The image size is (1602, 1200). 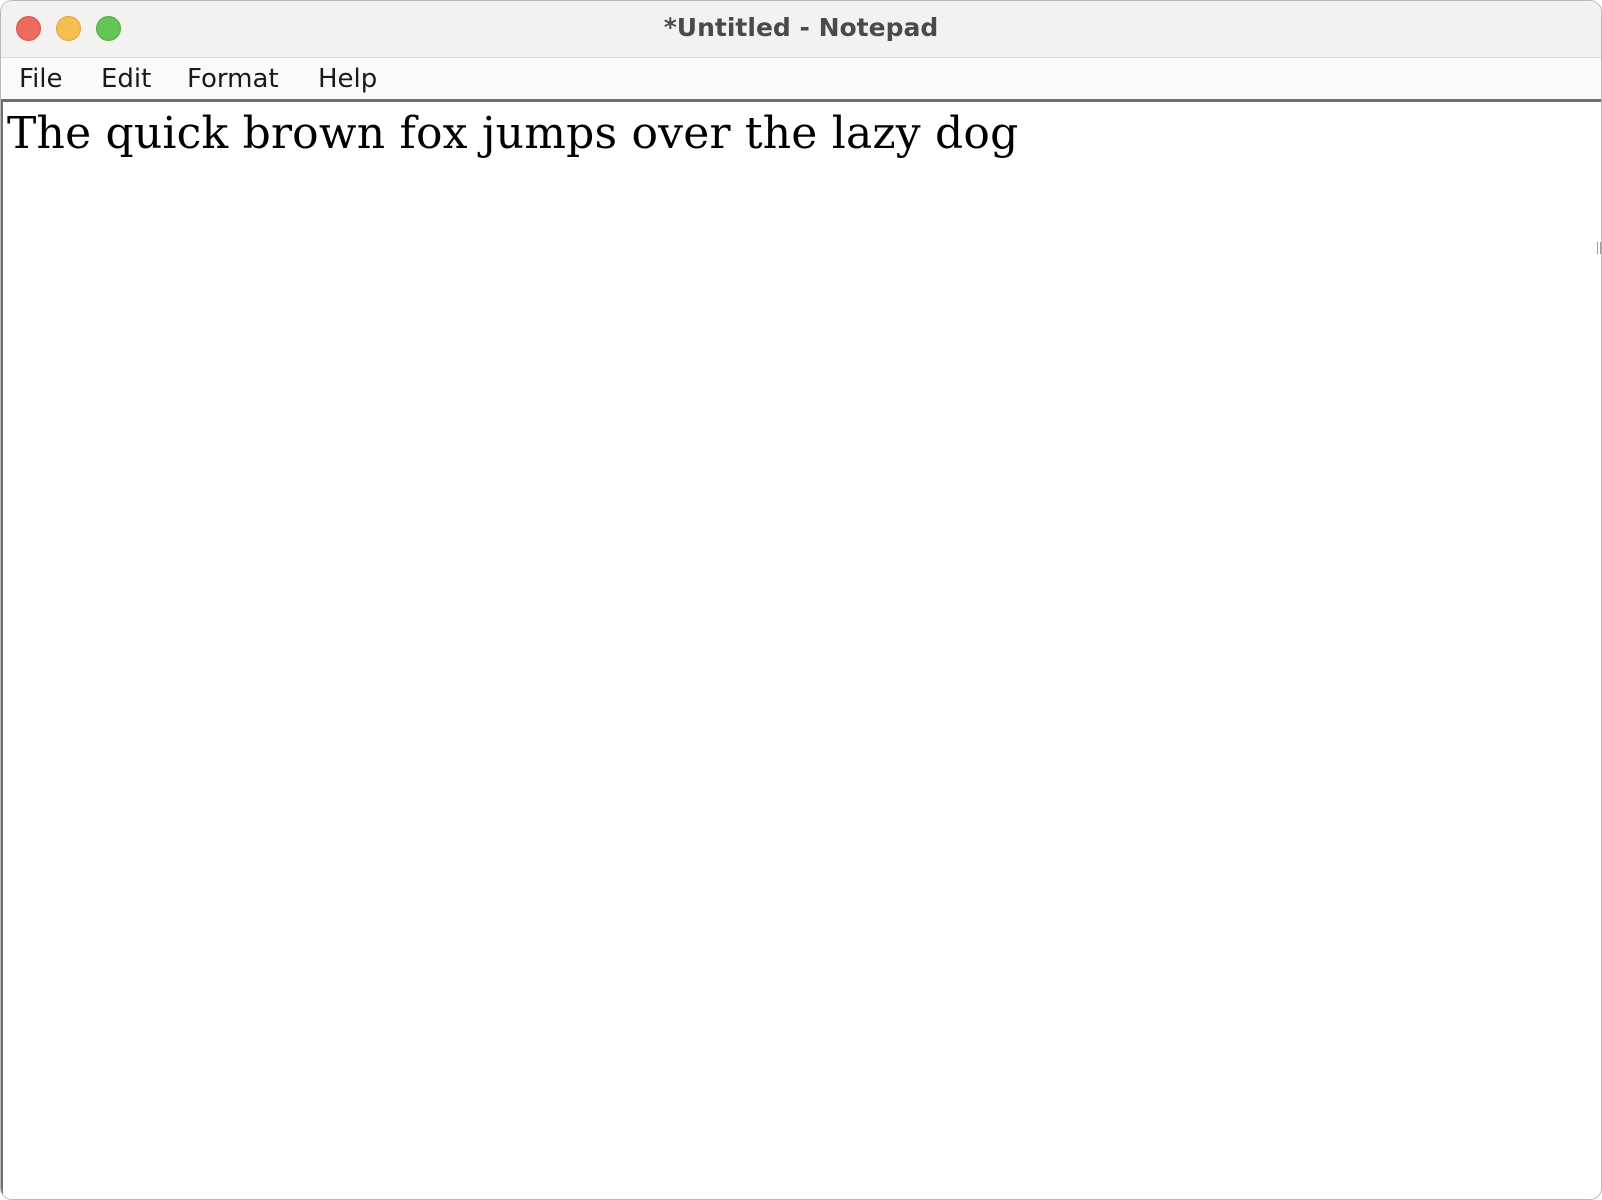 I want to click on title-bar: *Untitled - Notepad, so click(x=801, y=29).